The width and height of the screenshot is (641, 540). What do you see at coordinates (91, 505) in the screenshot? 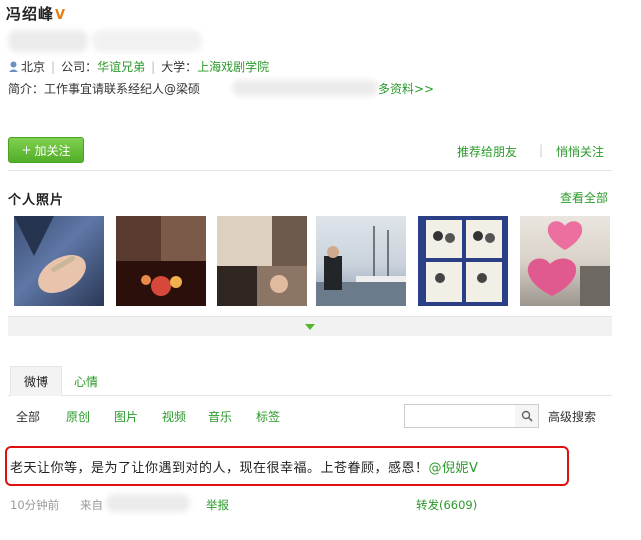
I see `post-source-label: 来自` at bounding box center [91, 505].